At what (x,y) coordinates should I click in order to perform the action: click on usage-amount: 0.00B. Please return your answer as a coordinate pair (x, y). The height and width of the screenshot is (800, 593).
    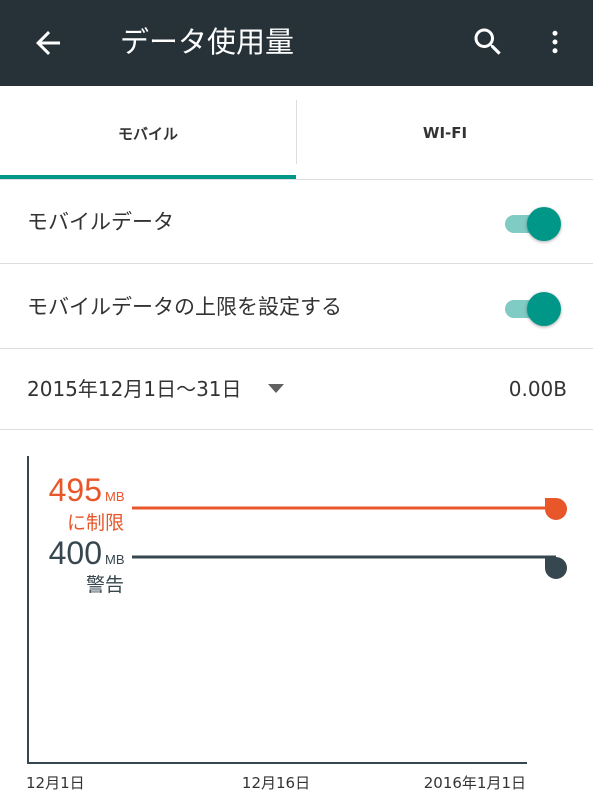
    Looking at the image, I should click on (537, 389).